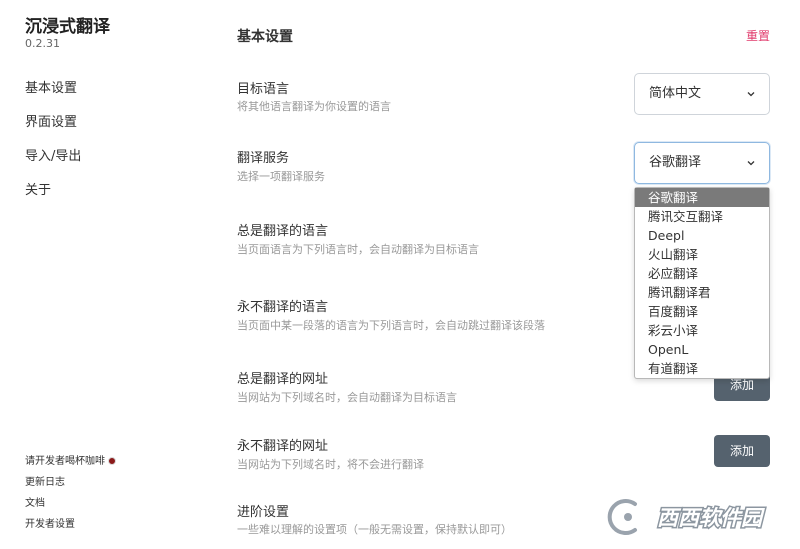 This screenshot has width=800, height=549. What do you see at coordinates (263, 158) in the screenshot?
I see `translation-service-title: 翻译服务` at bounding box center [263, 158].